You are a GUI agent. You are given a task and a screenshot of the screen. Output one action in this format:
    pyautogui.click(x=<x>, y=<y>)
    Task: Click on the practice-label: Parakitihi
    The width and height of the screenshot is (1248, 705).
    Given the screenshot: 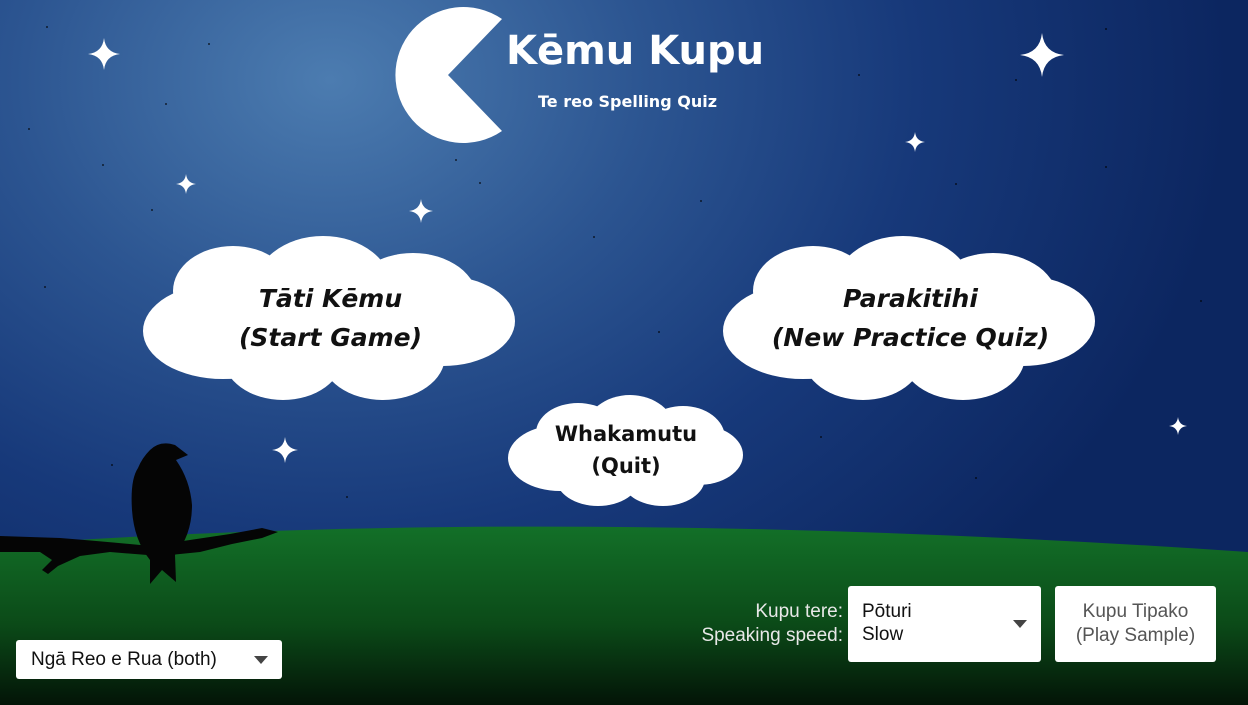 What is the action you would take?
    pyautogui.click(x=910, y=298)
    